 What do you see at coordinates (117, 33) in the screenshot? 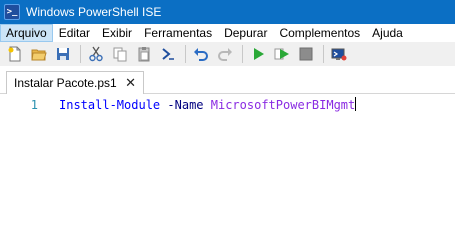
I see `menu-exibir: Exibir` at bounding box center [117, 33].